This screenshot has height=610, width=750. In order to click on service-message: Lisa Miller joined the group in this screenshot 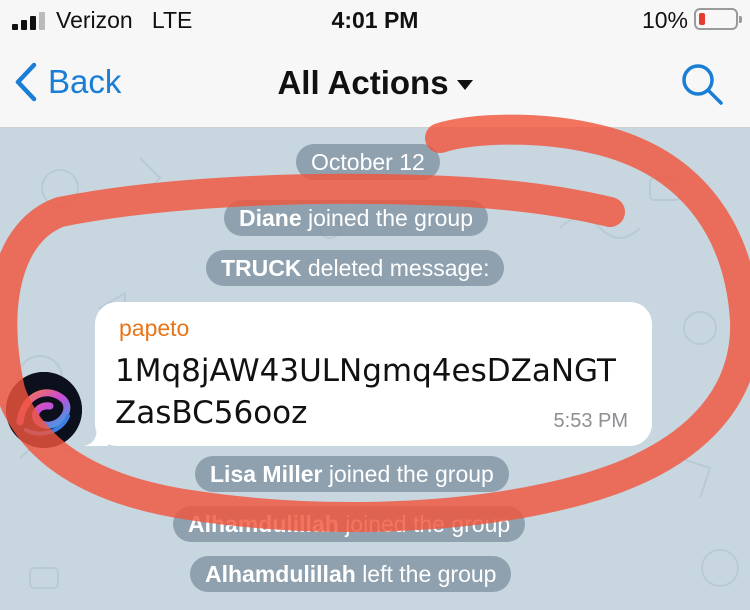, I will do `click(352, 474)`.